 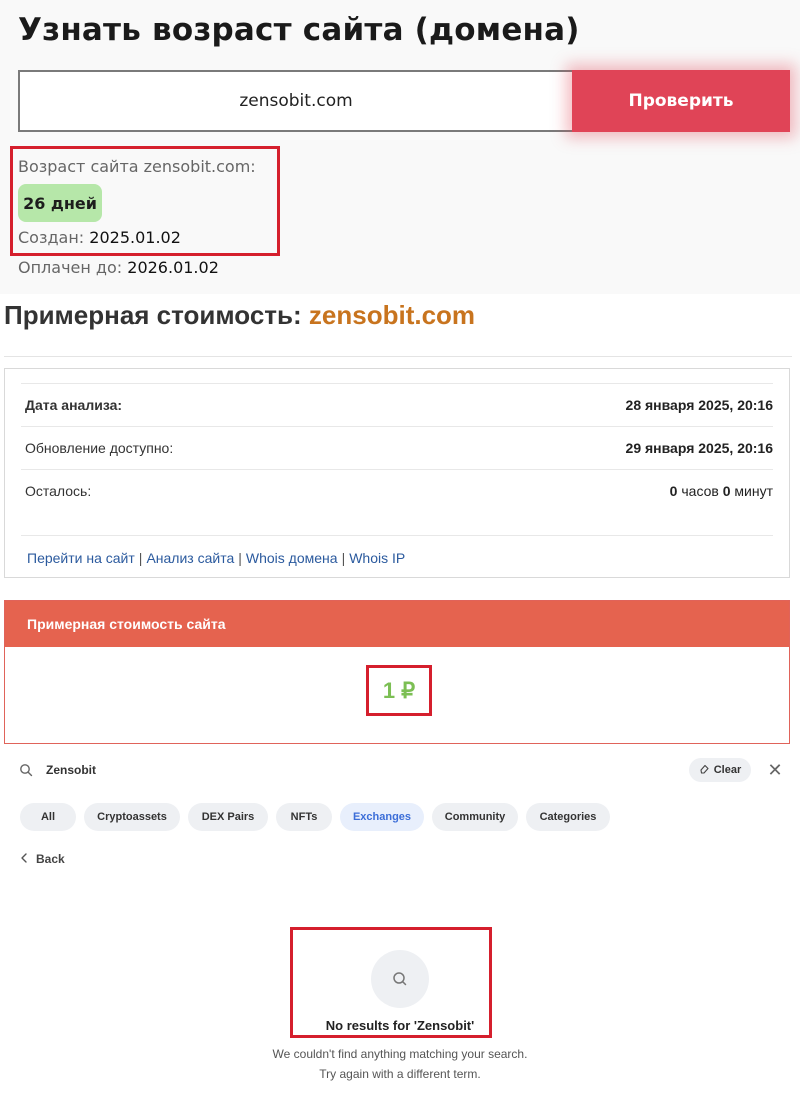 I want to click on link-whois-ip: Whois IP, so click(x=377, y=558).